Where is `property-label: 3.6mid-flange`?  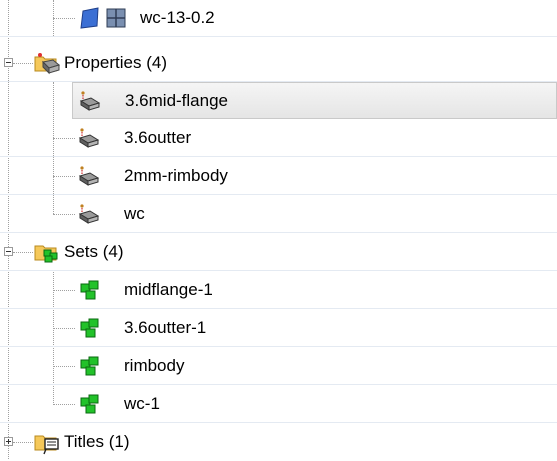
property-label: 3.6mid-flange is located at coordinates (177, 100).